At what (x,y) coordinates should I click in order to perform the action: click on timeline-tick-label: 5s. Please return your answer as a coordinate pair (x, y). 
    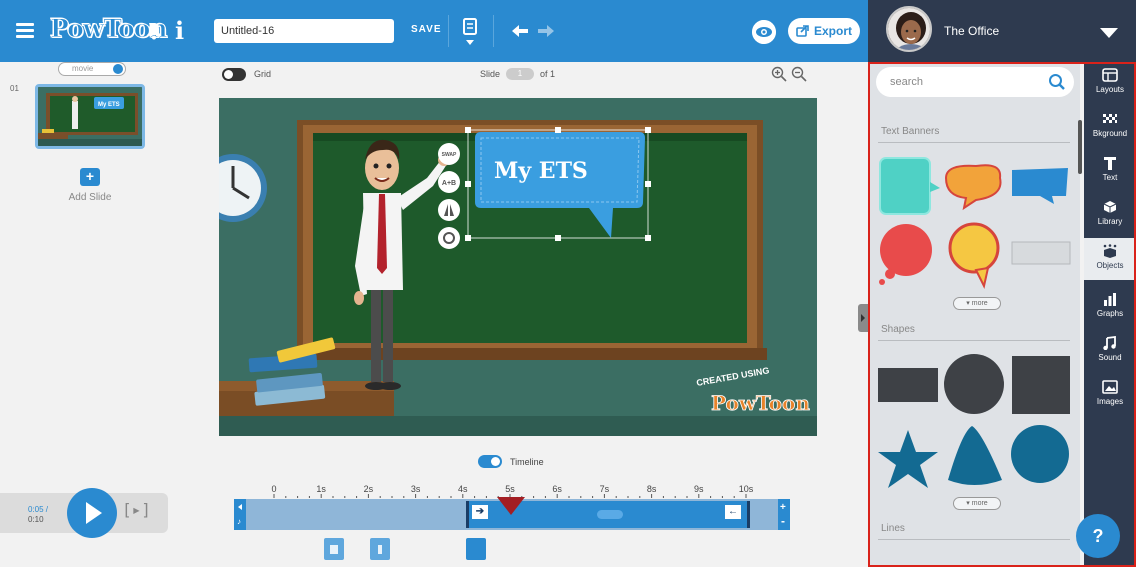
    Looking at the image, I should click on (510, 489).